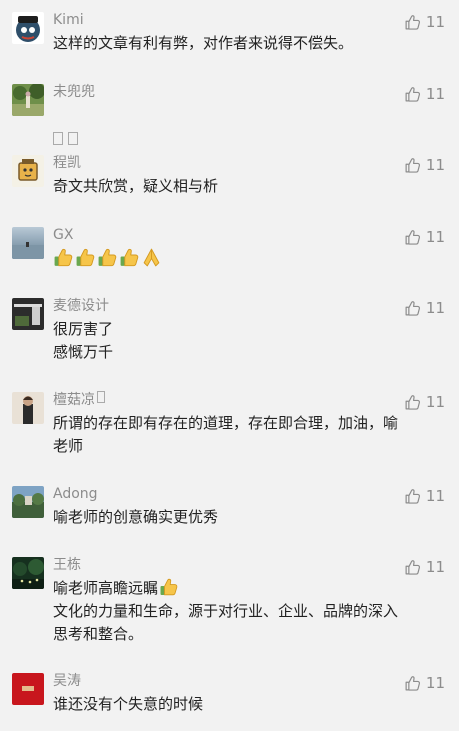 This screenshot has width=459, height=731. I want to click on comment-text: 喻老师高瞻远瞩 文化的力量和生命，源于对行业、企业、品牌的深入 思考和整合。, so click(226, 610).